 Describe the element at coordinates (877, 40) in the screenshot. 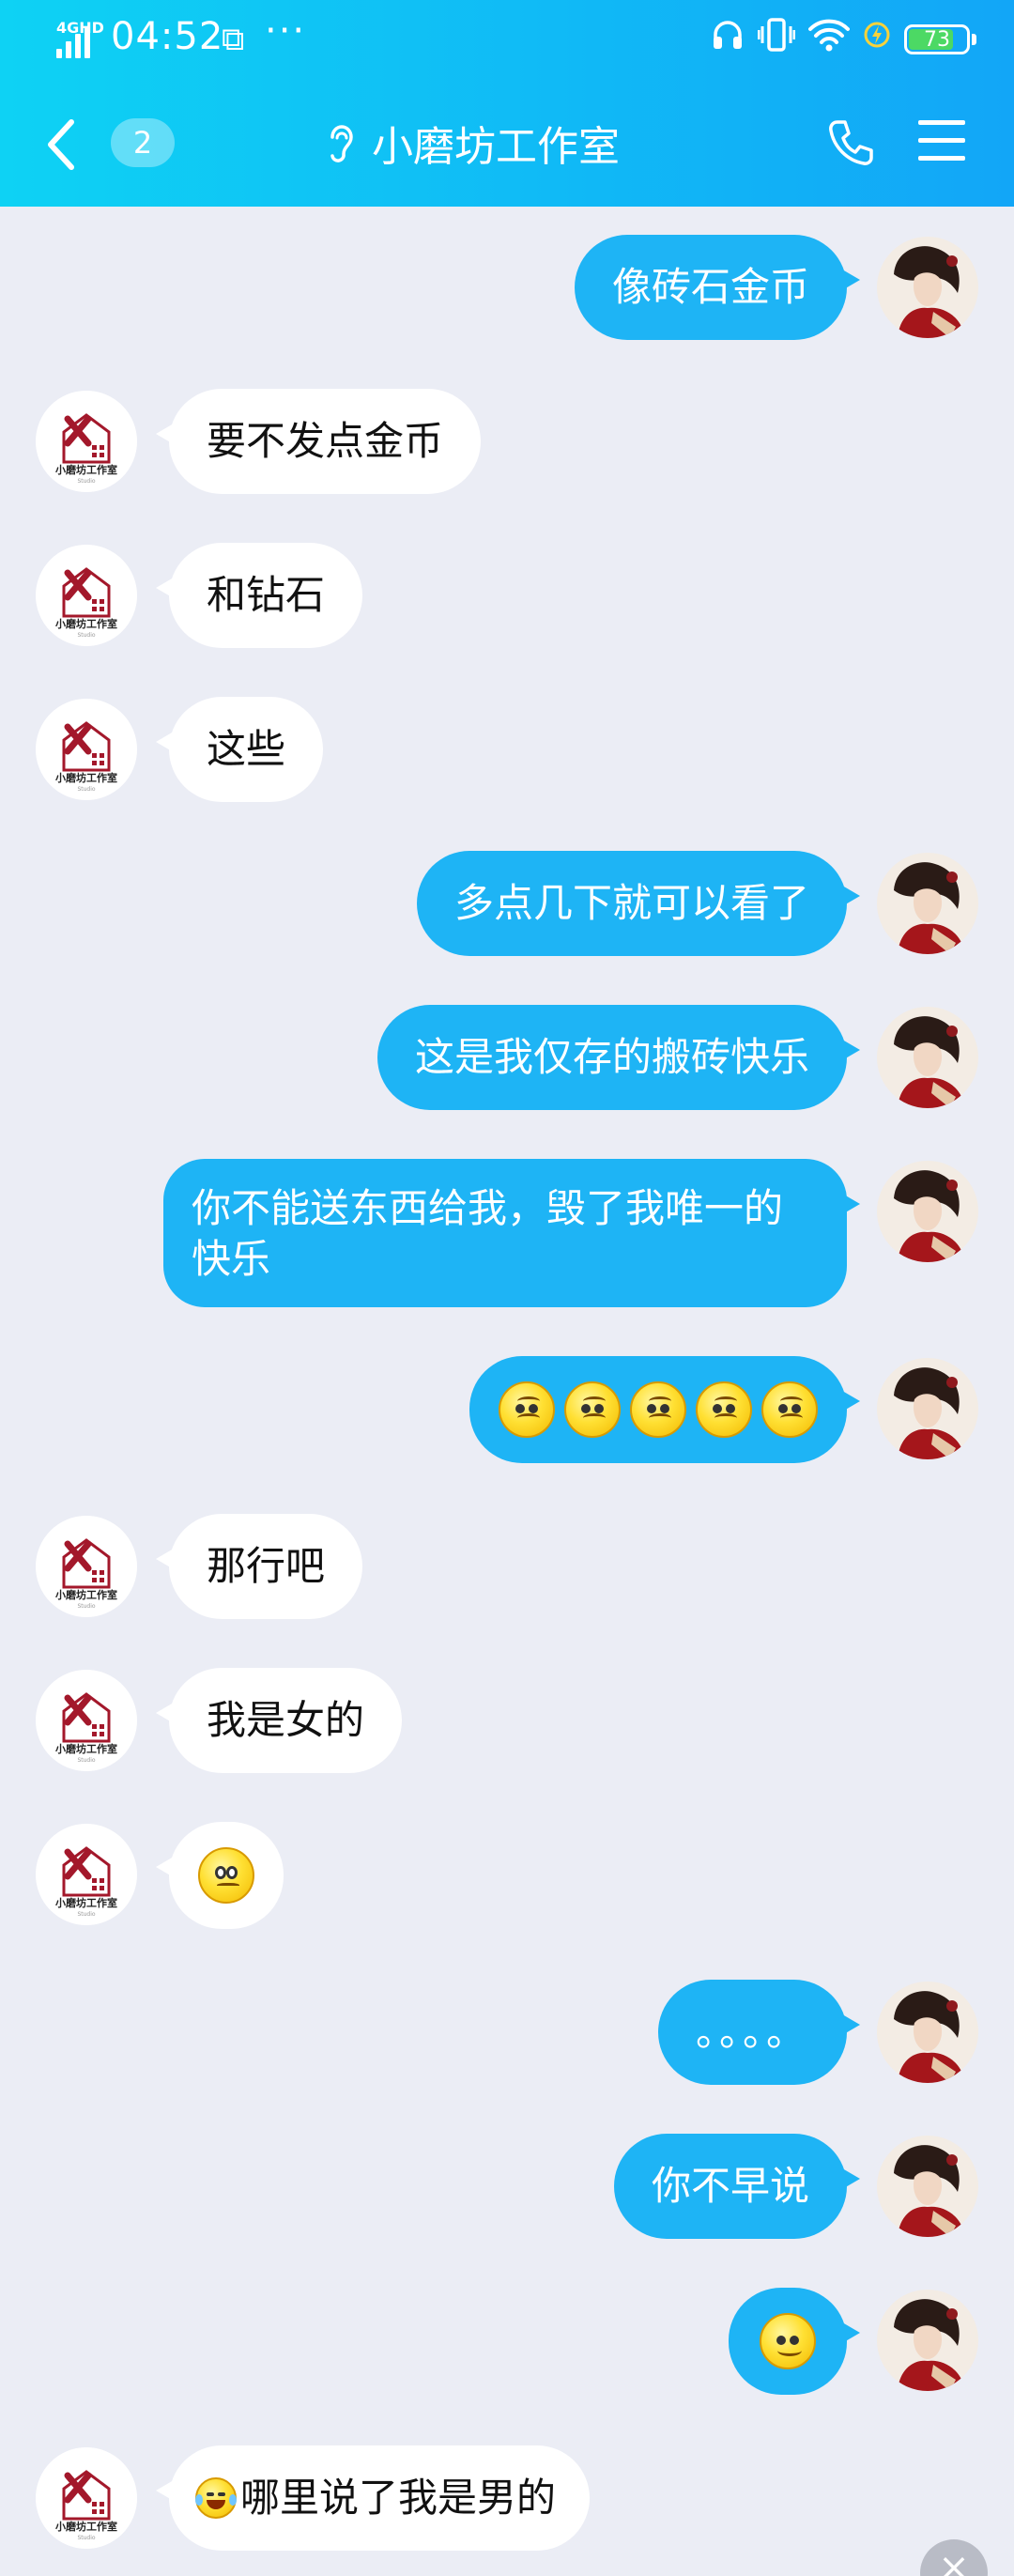

I see `power-saving-icon` at that location.